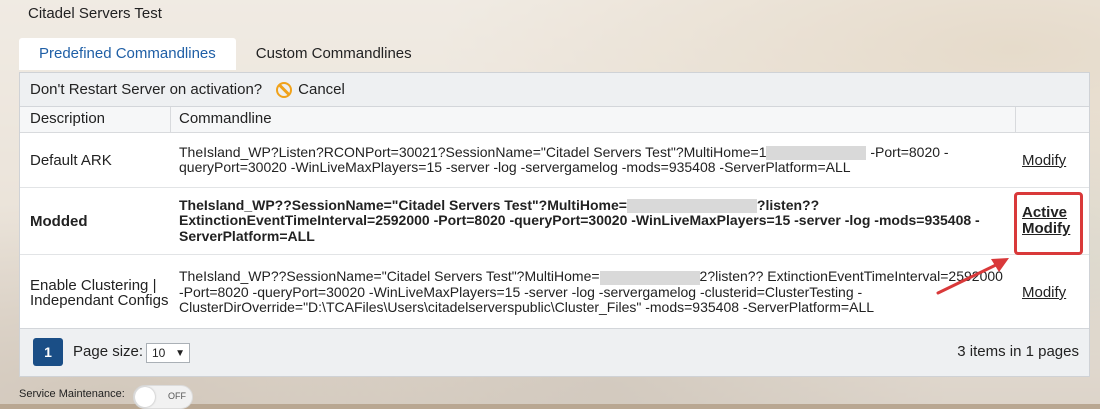 This screenshot has height=409, width=1100. I want to click on maintenance-toggle: OFF, so click(163, 397).